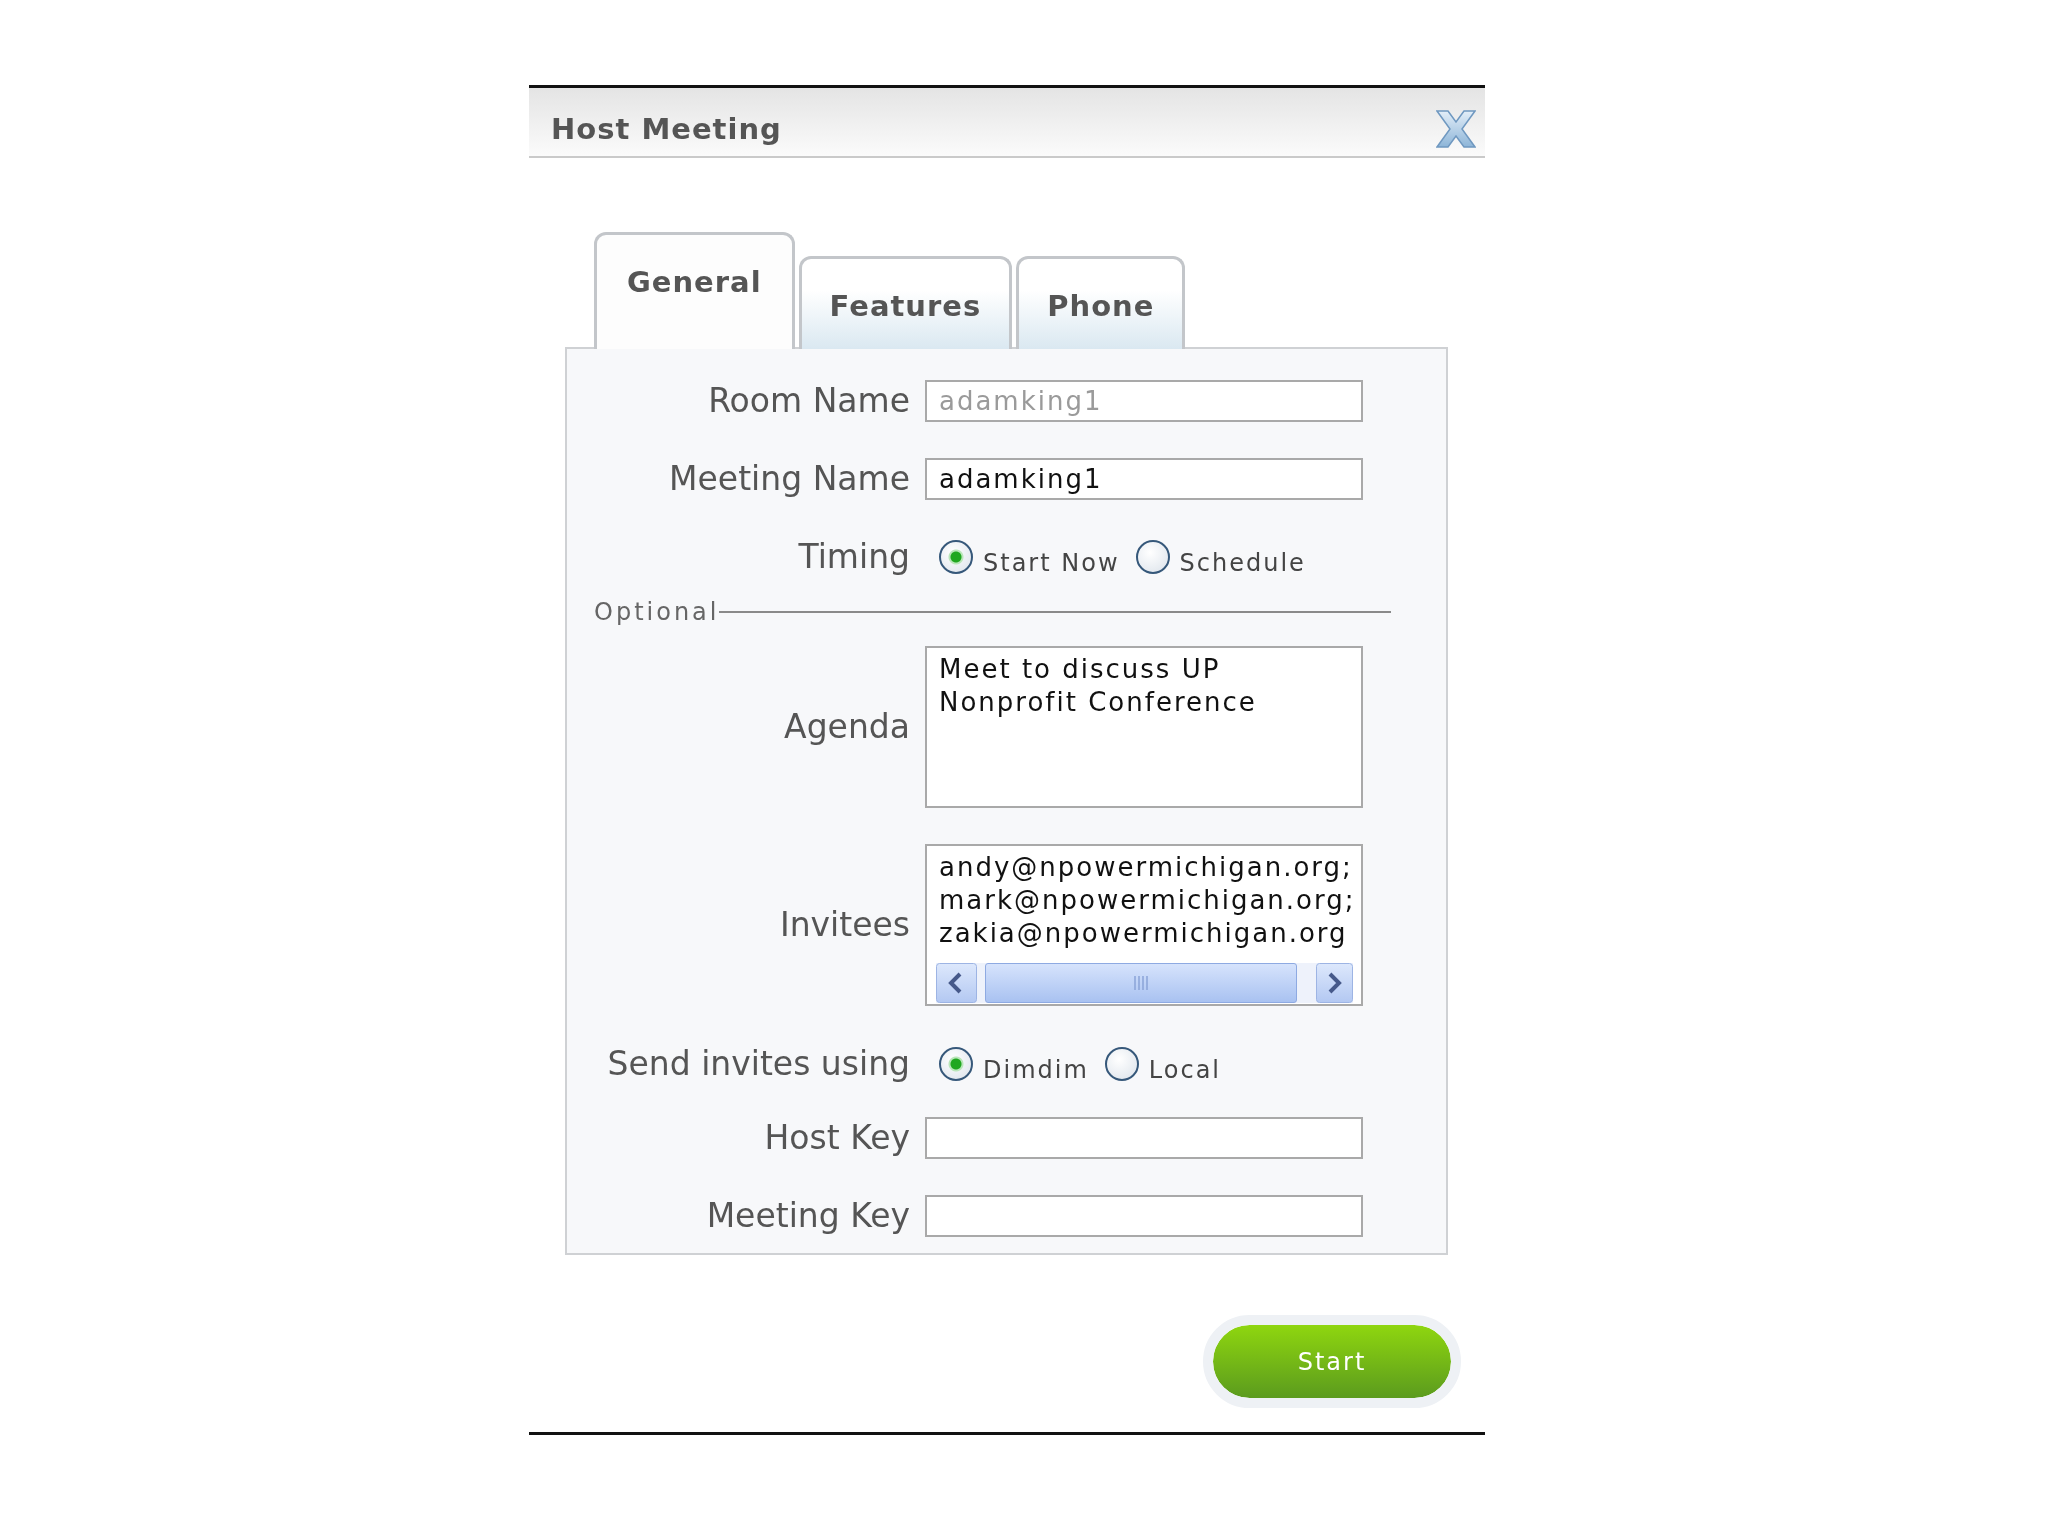 The height and width of the screenshot is (1536, 2048). I want to click on close-button, so click(1456, 129).